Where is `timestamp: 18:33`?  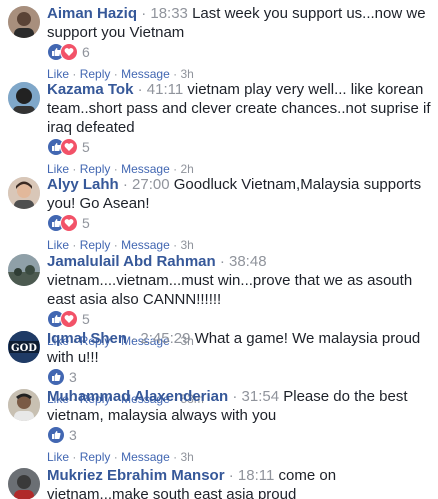 timestamp: 18:33 is located at coordinates (169, 13).